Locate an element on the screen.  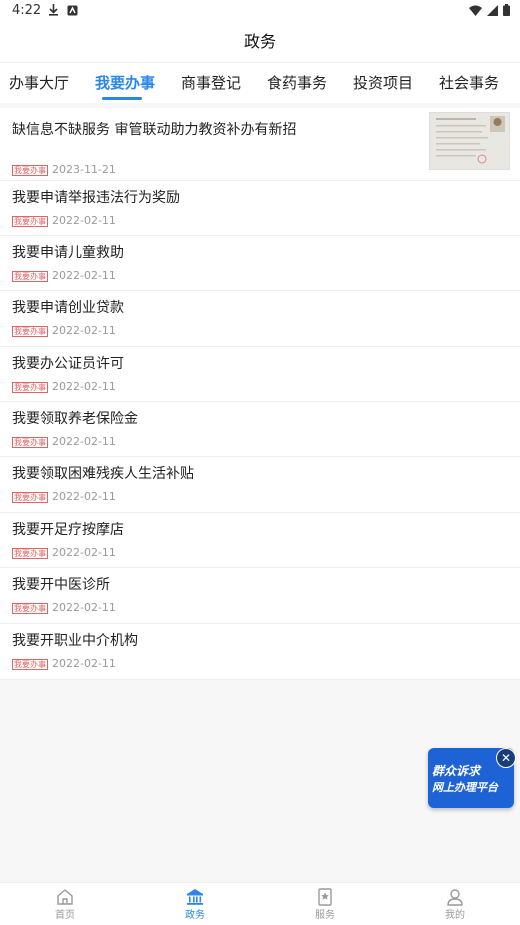
item-date: 2023-11-21 is located at coordinates (84, 169).